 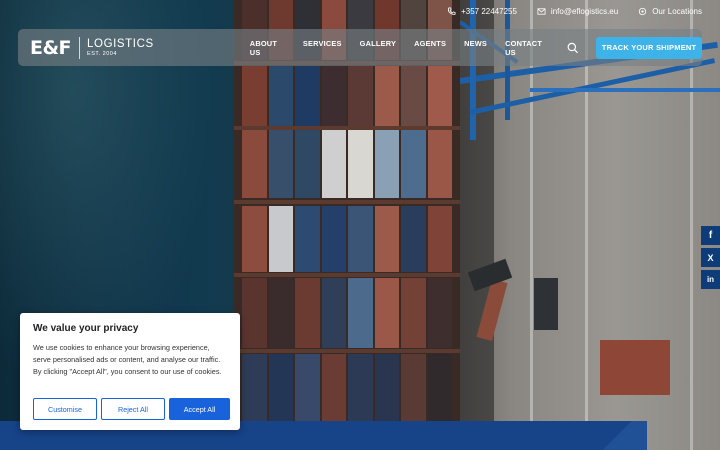 What do you see at coordinates (102, 53) in the screenshot?
I see `logo-established: EST. 2004` at bounding box center [102, 53].